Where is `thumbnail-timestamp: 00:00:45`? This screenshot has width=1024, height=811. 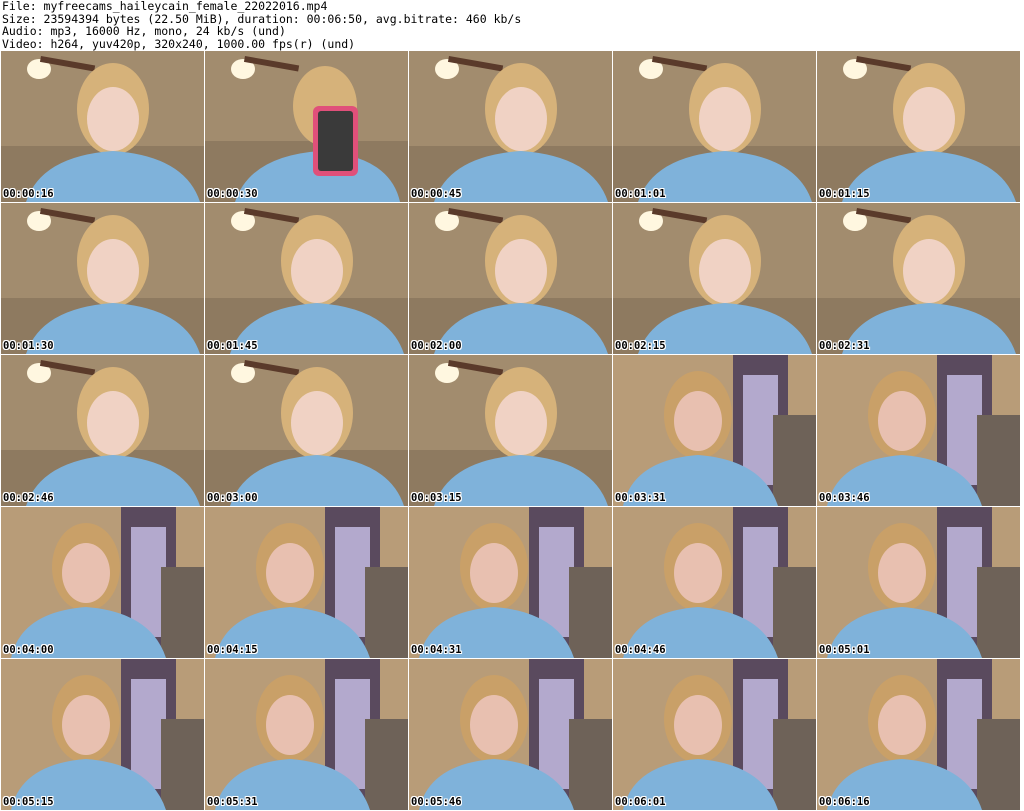 thumbnail-timestamp: 00:00:45 is located at coordinates (436, 194).